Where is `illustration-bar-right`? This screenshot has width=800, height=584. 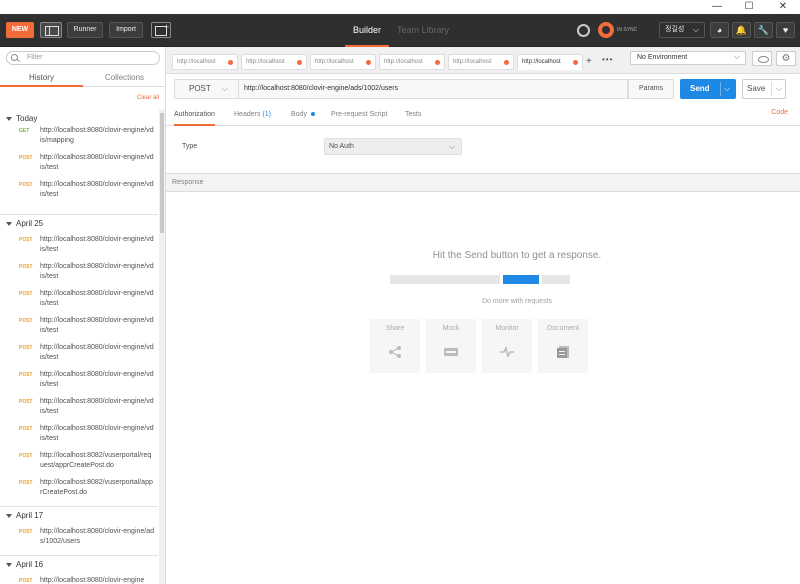 illustration-bar-right is located at coordinates (556, 279).